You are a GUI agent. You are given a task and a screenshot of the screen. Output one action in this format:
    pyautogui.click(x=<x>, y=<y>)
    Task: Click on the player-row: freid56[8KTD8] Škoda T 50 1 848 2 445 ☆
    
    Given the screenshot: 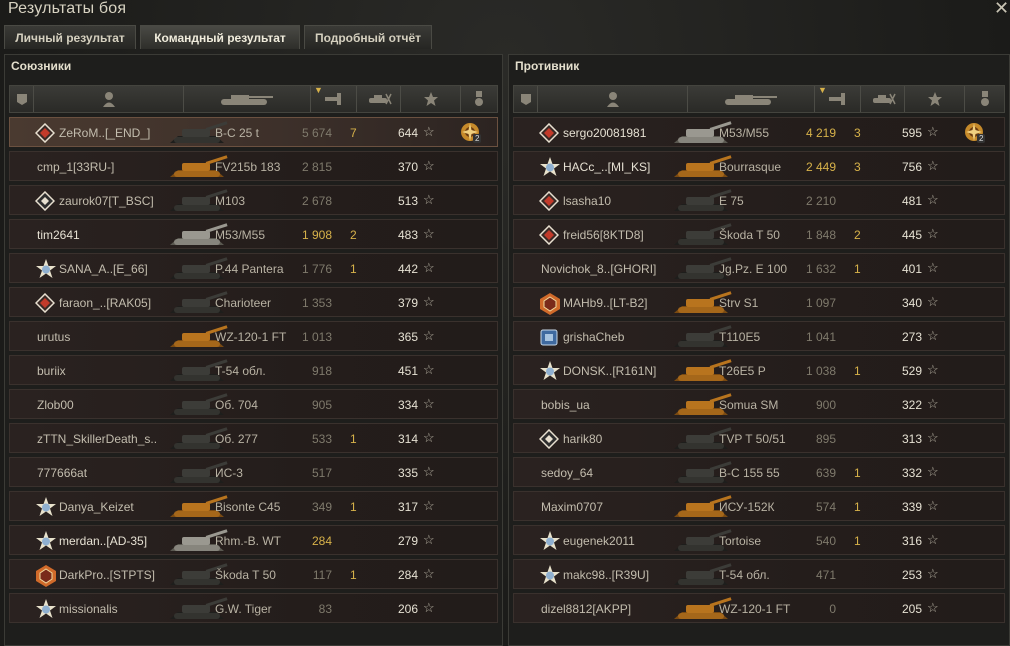 What is the action you would take?
    pyautogui.click(x=759, y=234)
    